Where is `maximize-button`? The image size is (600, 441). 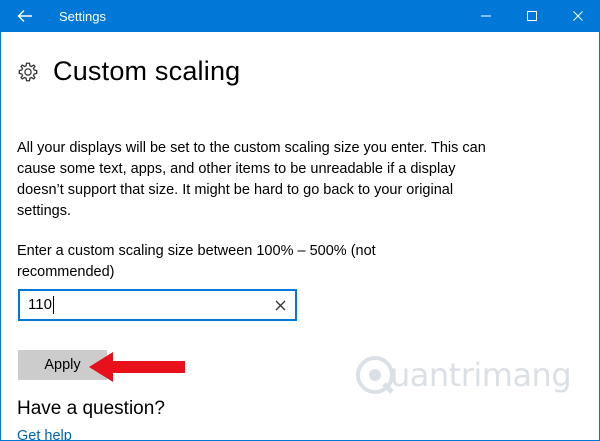
maximize-button is located at coordinates (532, 16).